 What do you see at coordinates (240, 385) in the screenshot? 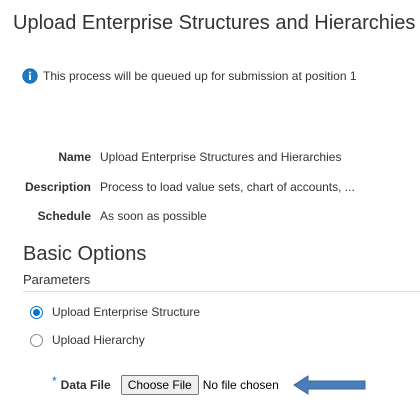
I see `file-status: No file chosen` at bounding box center [240, 385].